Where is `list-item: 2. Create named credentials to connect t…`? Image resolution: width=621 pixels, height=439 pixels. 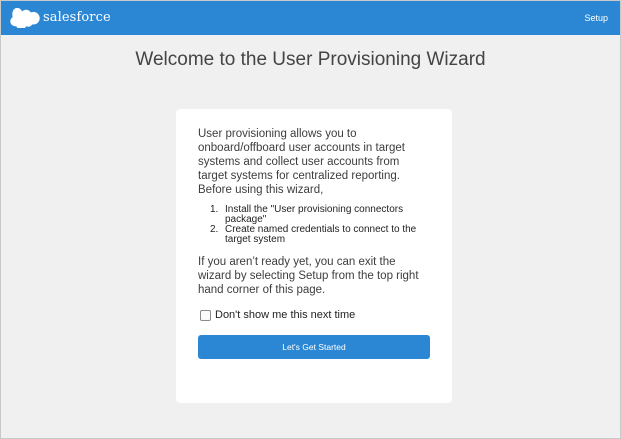 list-item: 2. Create named credentials to connect t… is located at coordinates (320, 235).